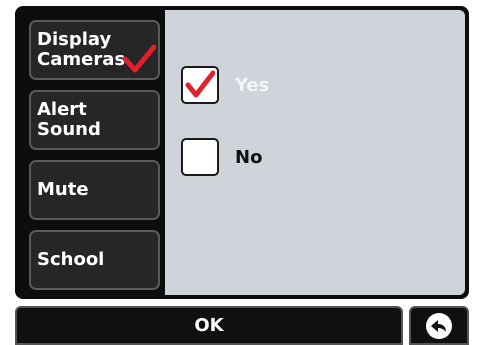  Describe the element at coordinates (221, 157) in the screenshot. I see `option-no: No` at that location.